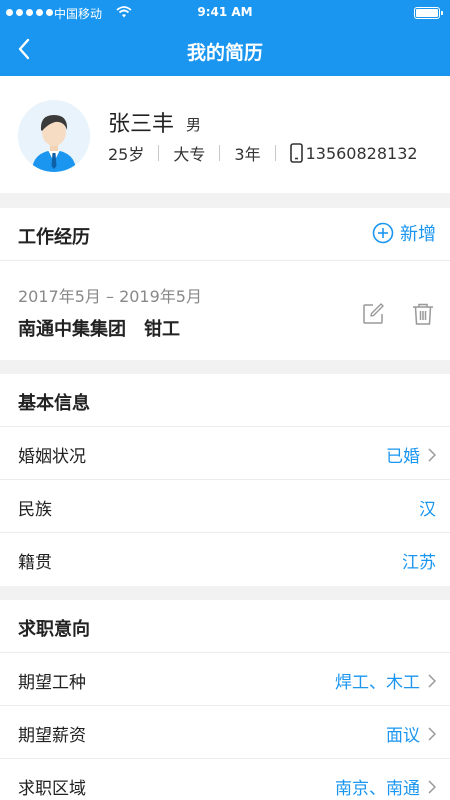 The width and height of the screenshot is (450, 800). What do you see at coordinates (377, 789) in the screenshot?
I see `row-value: 南京、南通` at bounding box center [377, 789].